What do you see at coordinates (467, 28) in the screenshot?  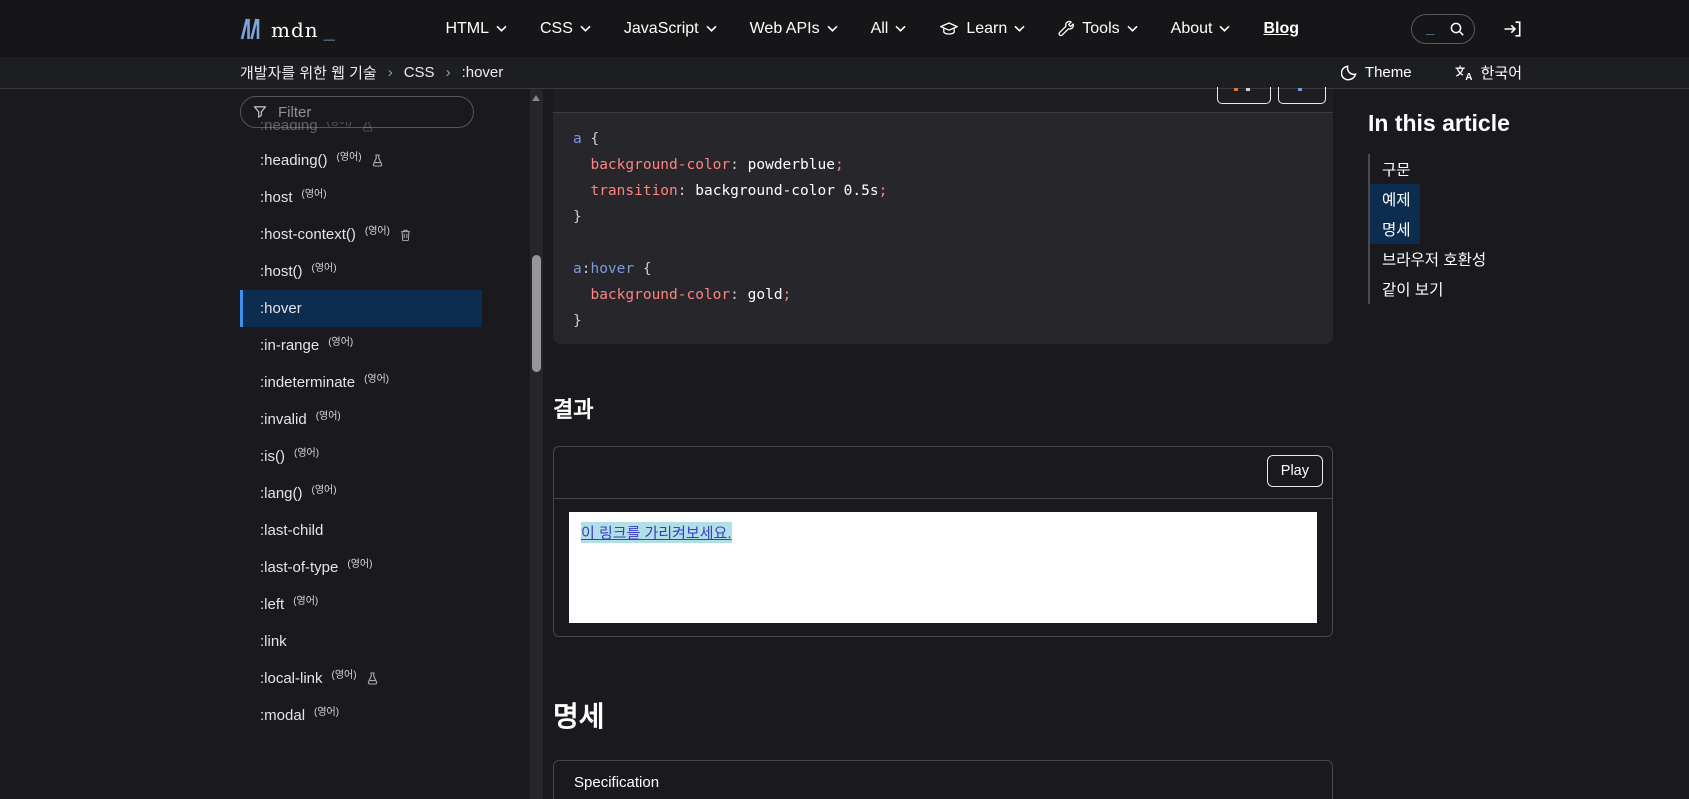 I see `nav-label: HTML` at bounding box center [467, 28].